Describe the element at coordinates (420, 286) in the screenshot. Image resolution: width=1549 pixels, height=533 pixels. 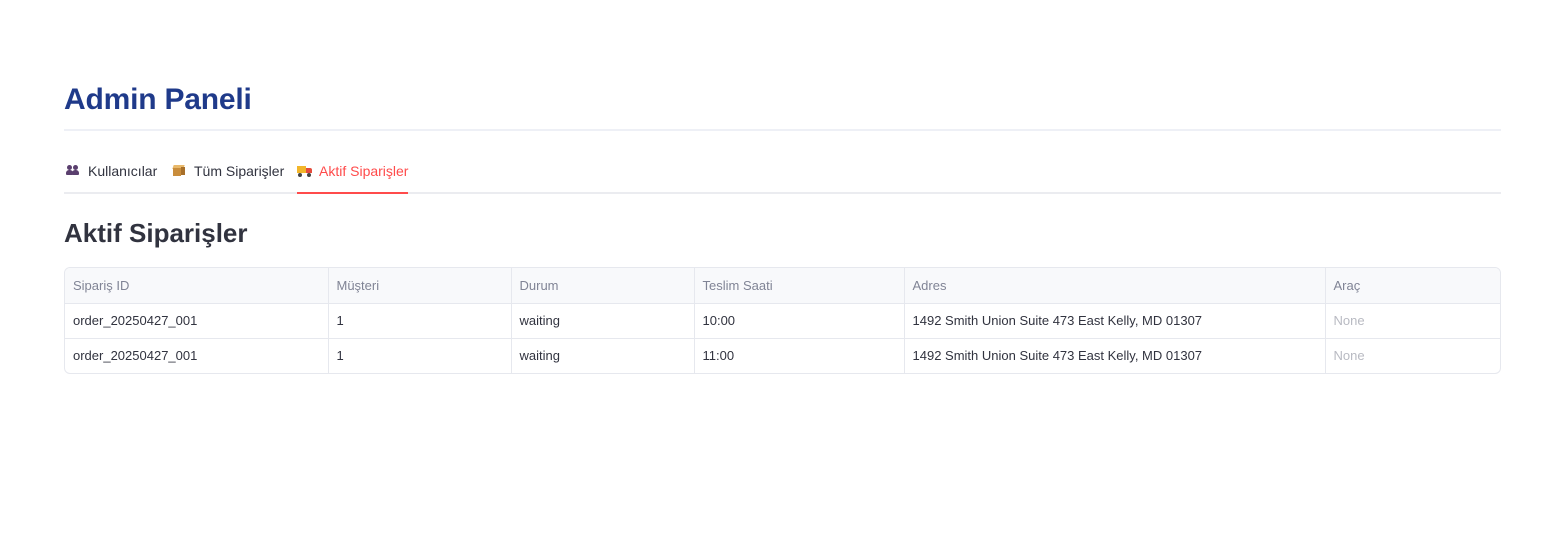
I see `column-header-customer: Müşteri` at that location.